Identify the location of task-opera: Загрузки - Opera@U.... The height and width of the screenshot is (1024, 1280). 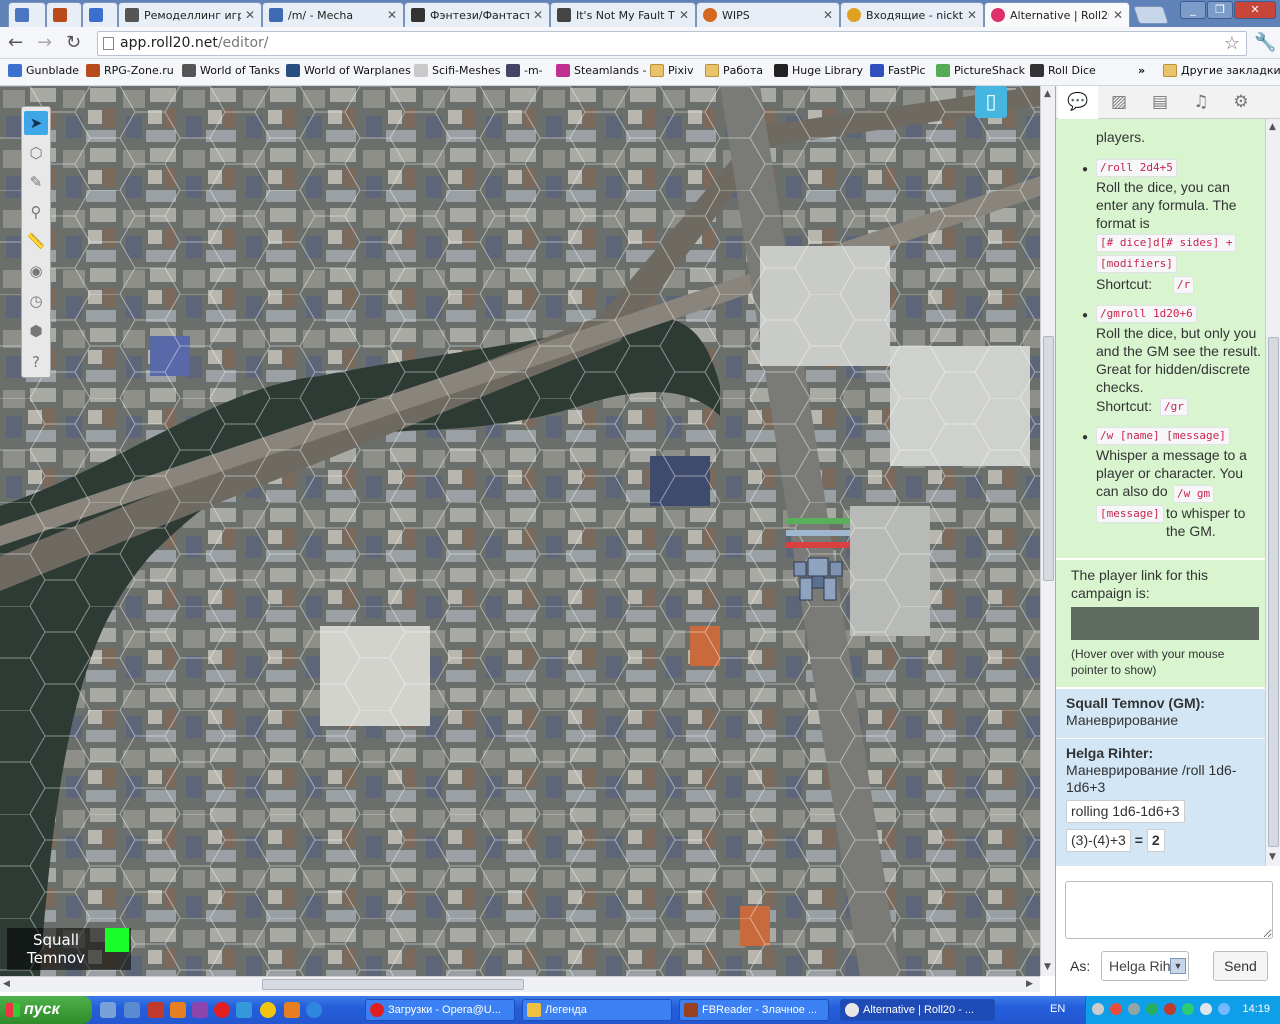
(440, 1010).